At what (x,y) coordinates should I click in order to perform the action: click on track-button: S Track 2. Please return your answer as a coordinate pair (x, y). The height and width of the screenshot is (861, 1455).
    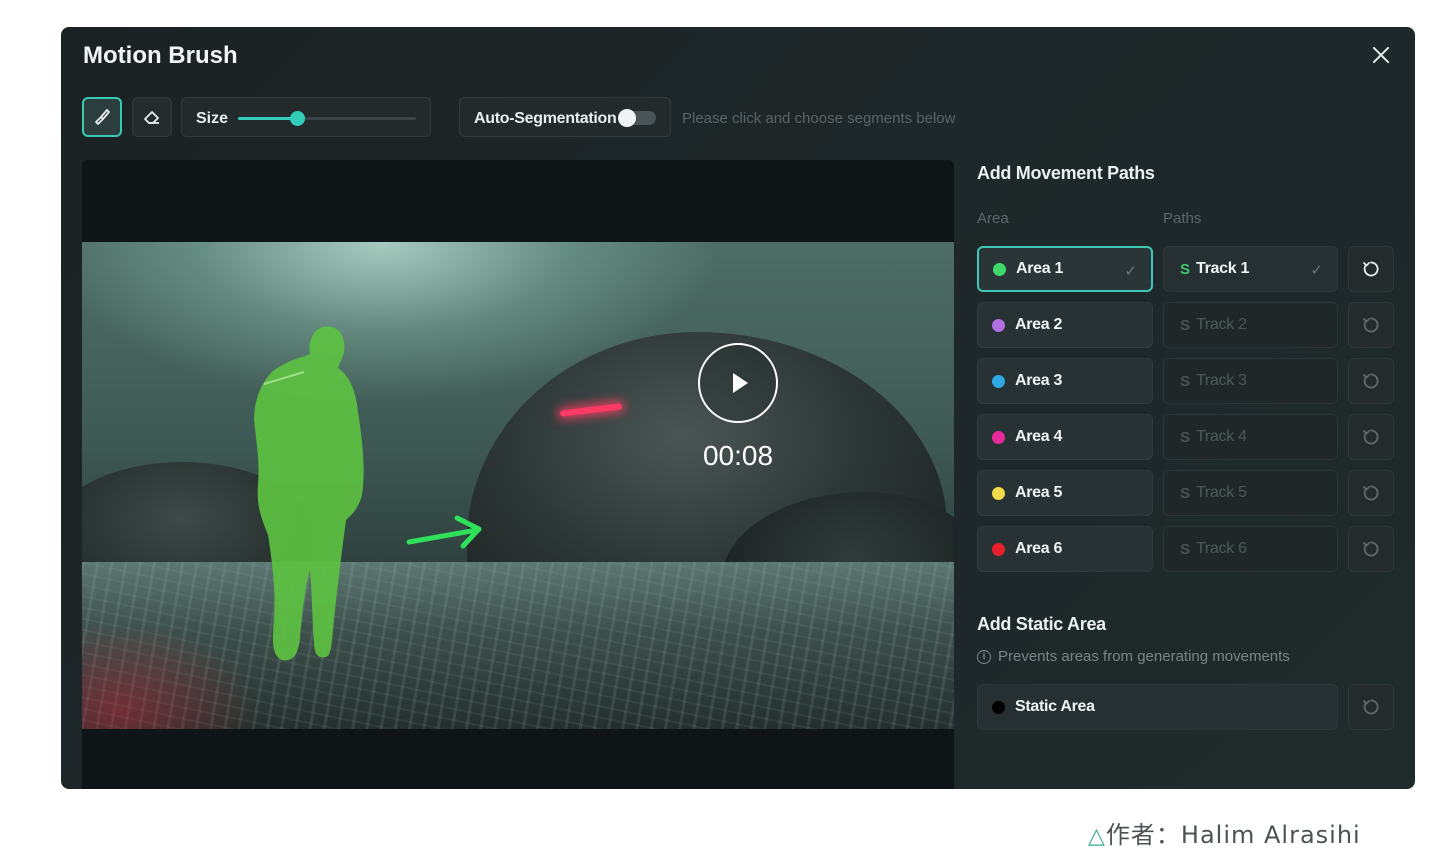
    Looking at the image, I should click on (1250, 325).